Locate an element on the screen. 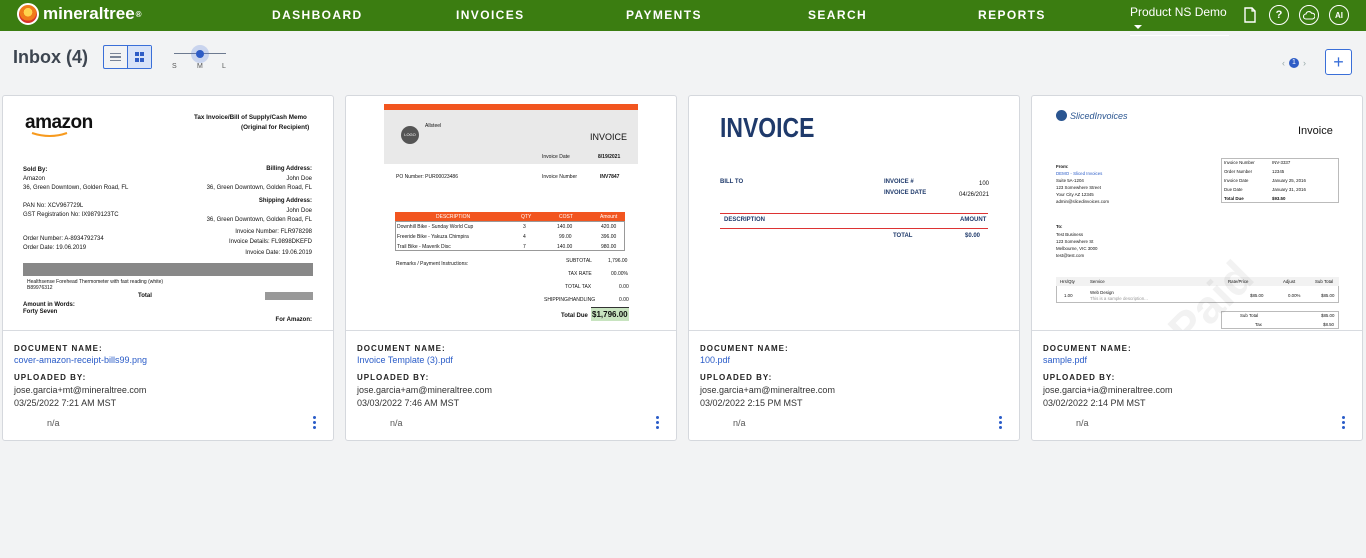 The height and width of the screenshot is (558, 1366). invoice-number: INV7847 is located at coordinates (610, 177).